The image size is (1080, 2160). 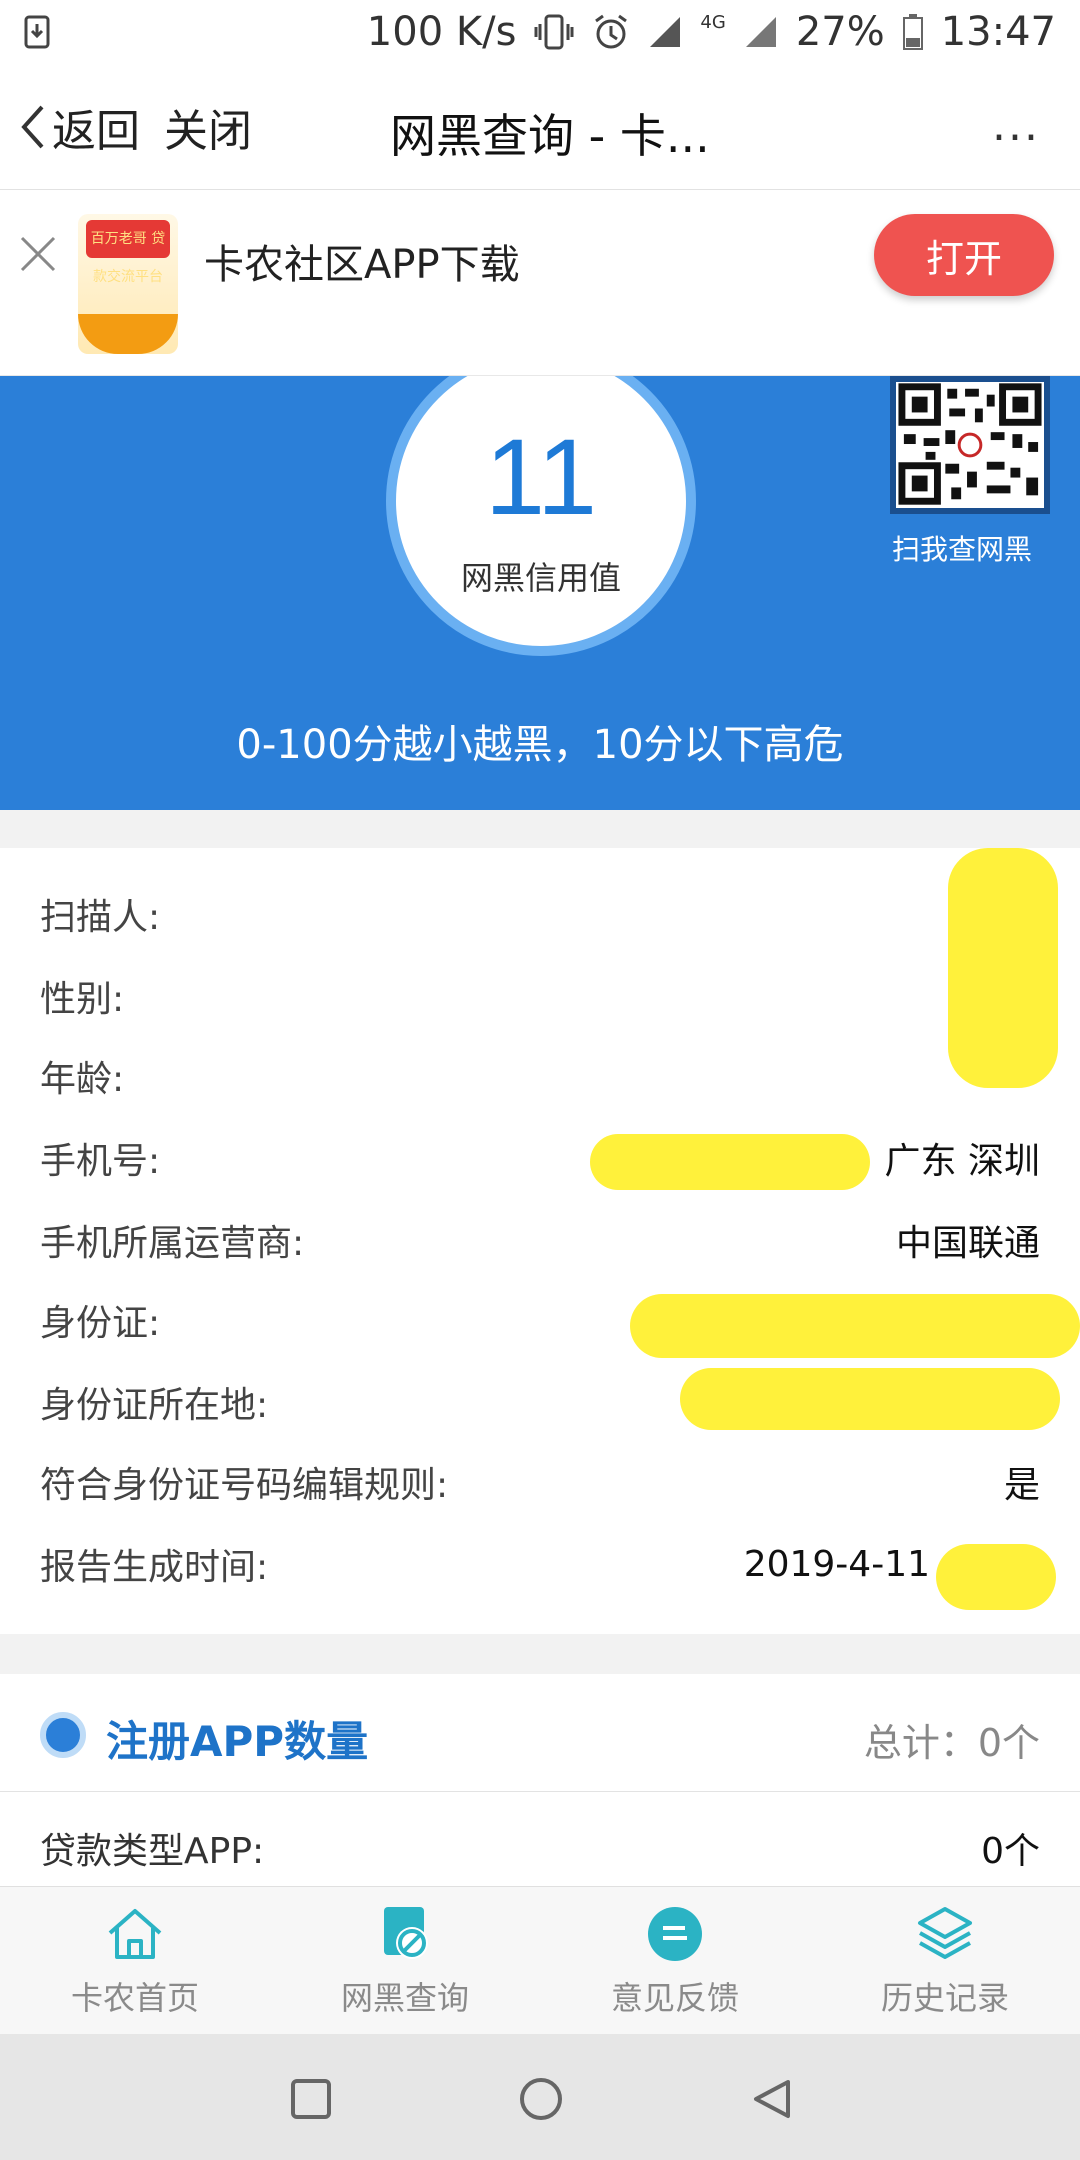 I want to click on info-row-carrier: 手机所属运营商: 中国联通, so click(x=540, y=1240).